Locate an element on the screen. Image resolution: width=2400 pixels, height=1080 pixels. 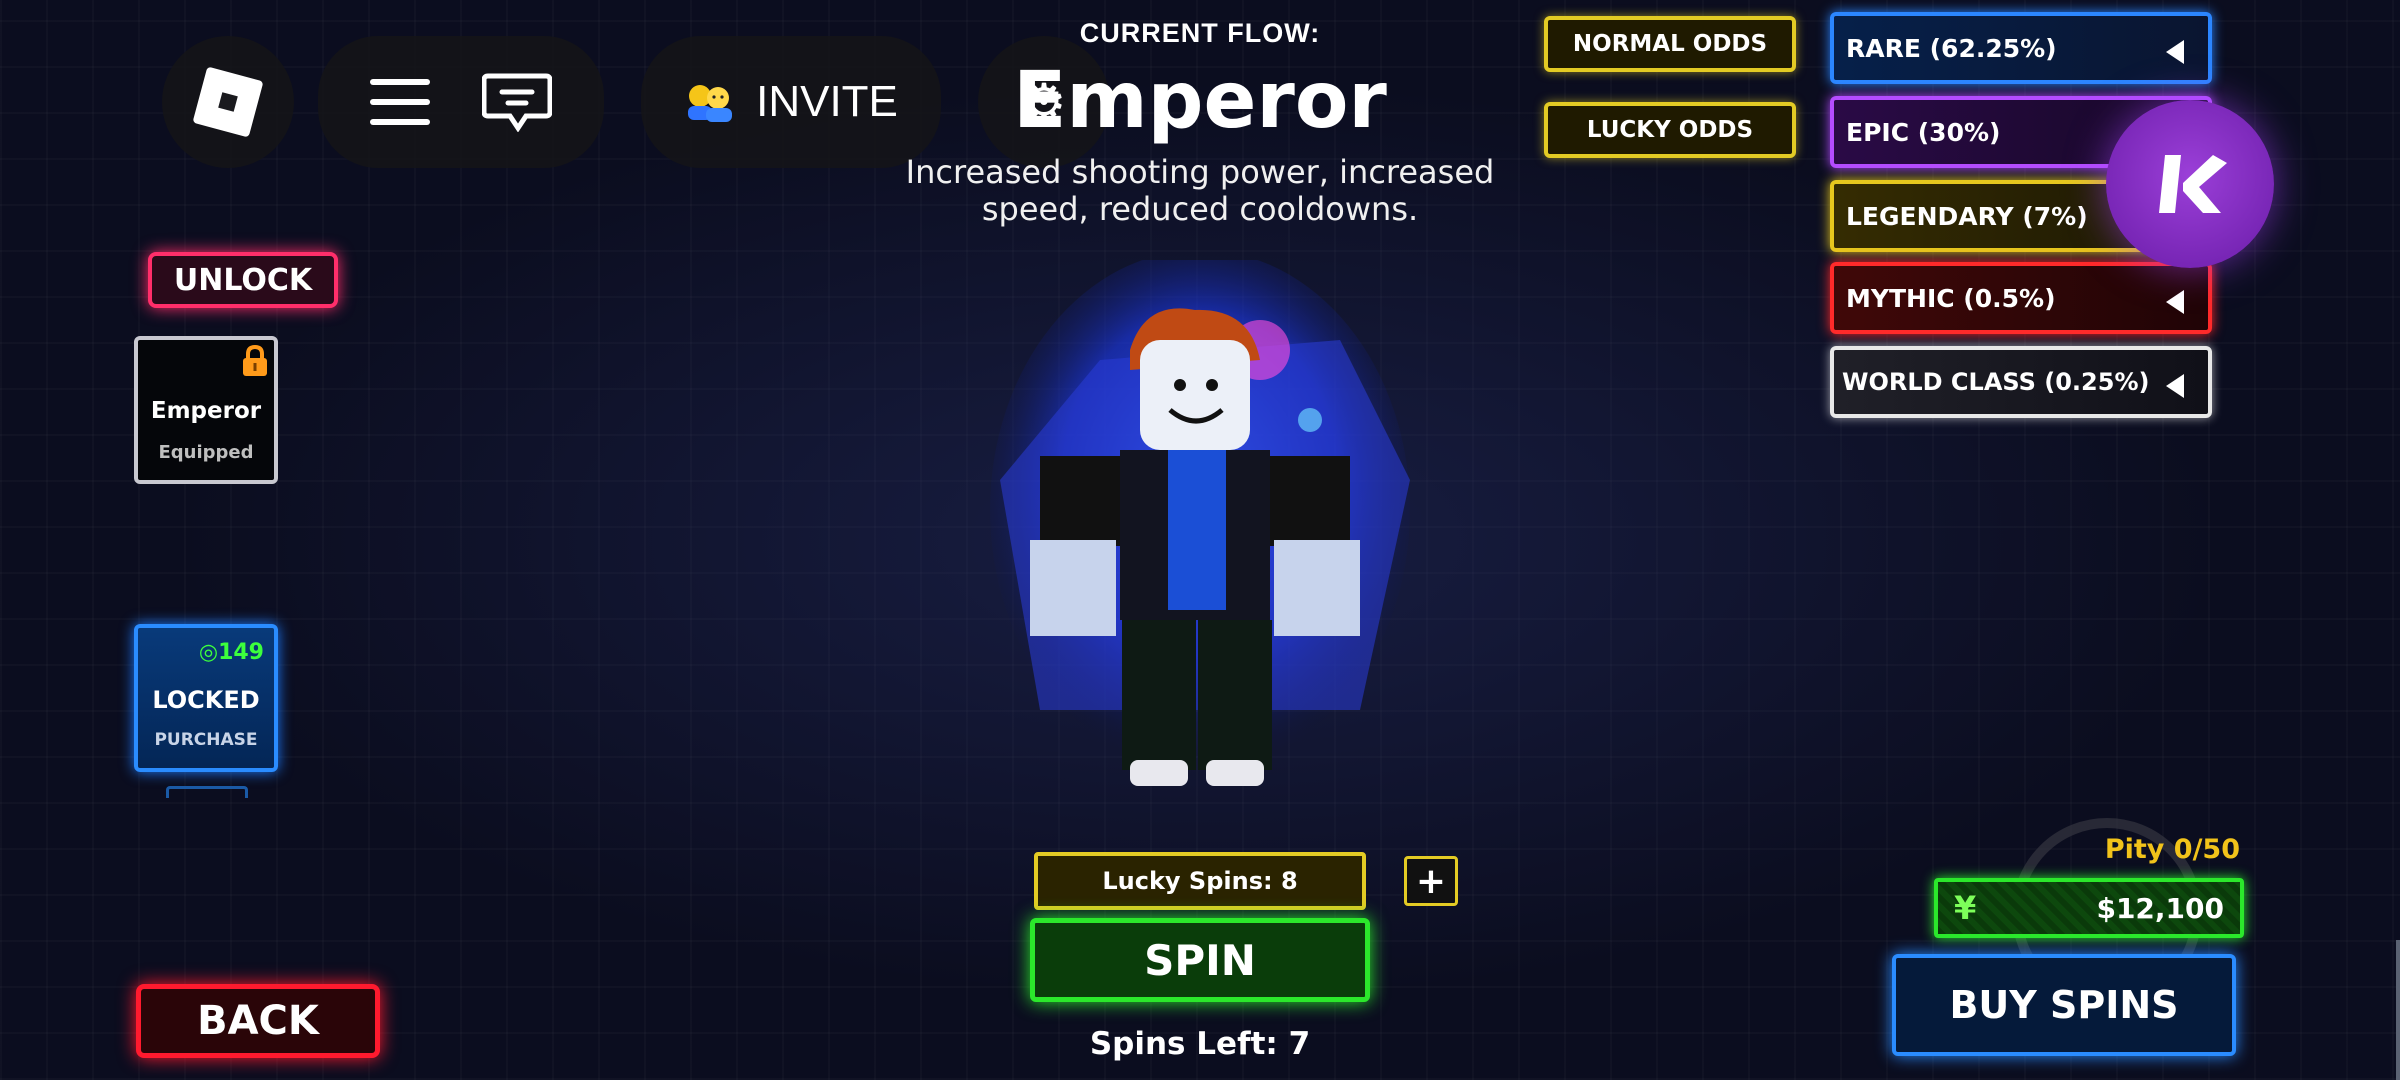
k-logo-badge is located at coordinates (2190, 184).